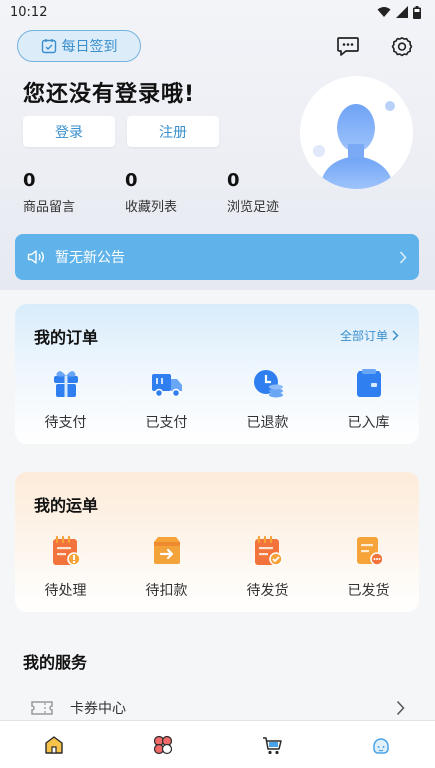 The height and width of the screenshot is (768, 435). Describe the element at coordinates (48, 46) in the screenshot. I see `calendar-check-icon` at that location.